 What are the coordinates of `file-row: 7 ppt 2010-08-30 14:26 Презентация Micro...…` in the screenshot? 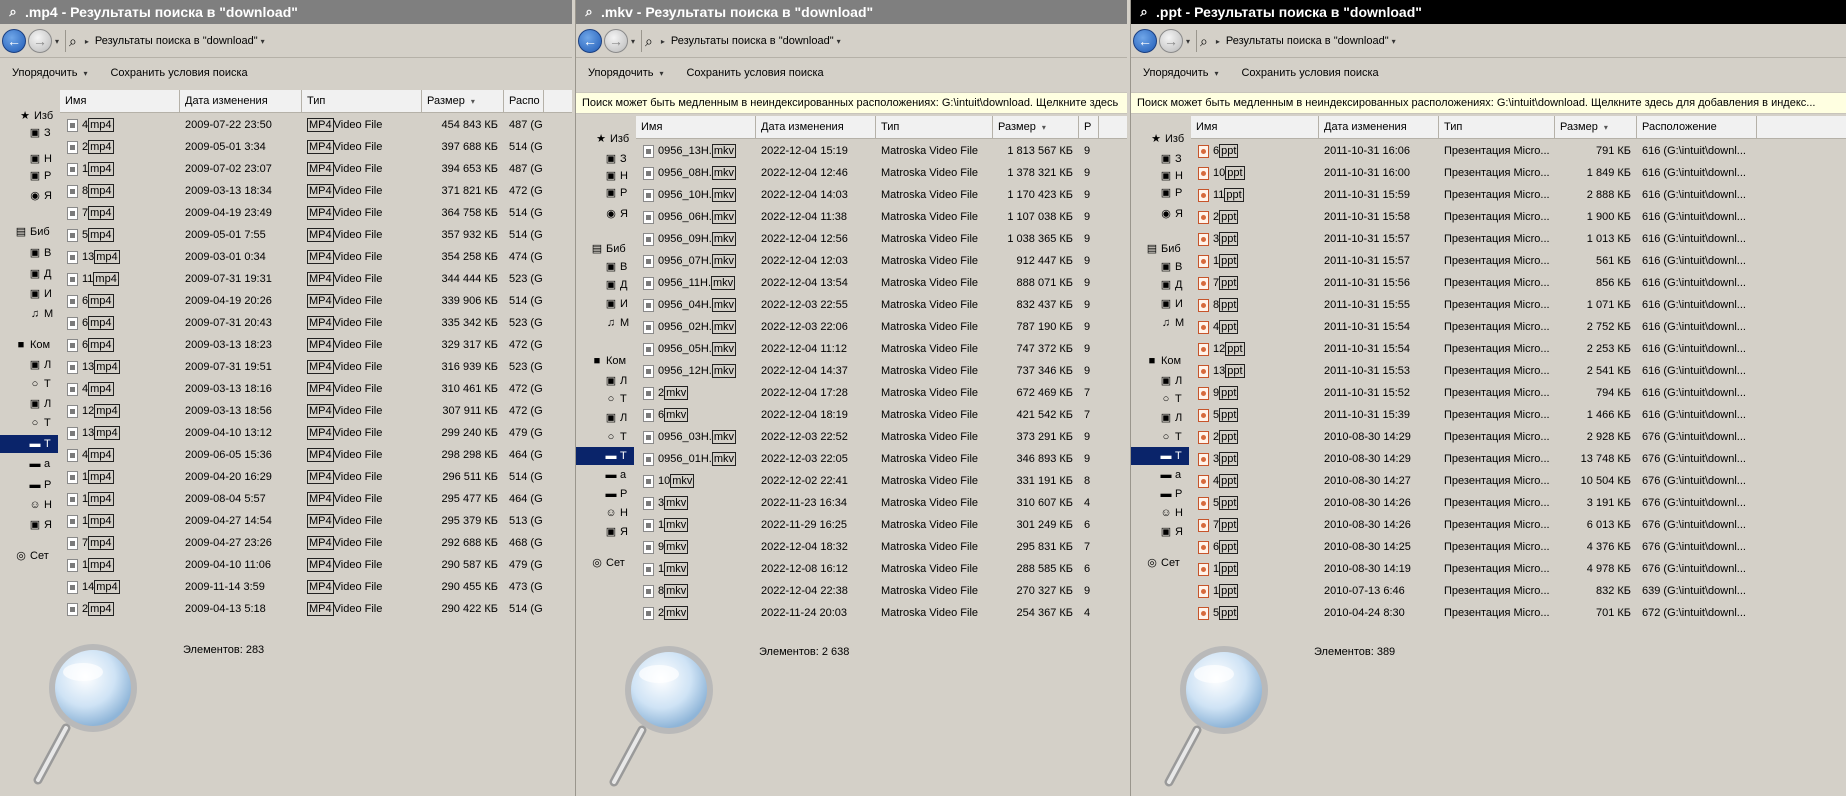 It's located at (1518, 525).